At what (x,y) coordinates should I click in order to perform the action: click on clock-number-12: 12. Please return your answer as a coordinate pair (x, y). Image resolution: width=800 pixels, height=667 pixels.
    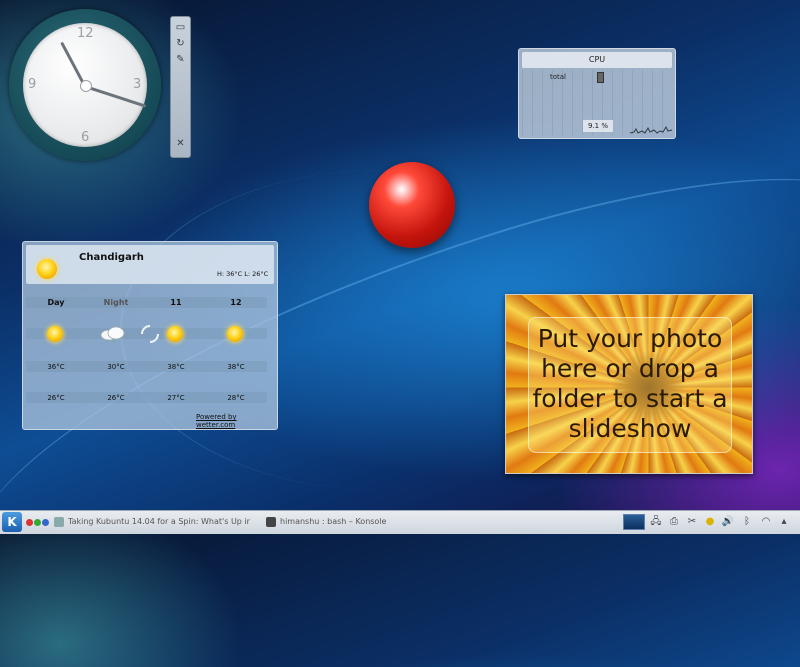
    Looking at the image, I should click on (85, 33).